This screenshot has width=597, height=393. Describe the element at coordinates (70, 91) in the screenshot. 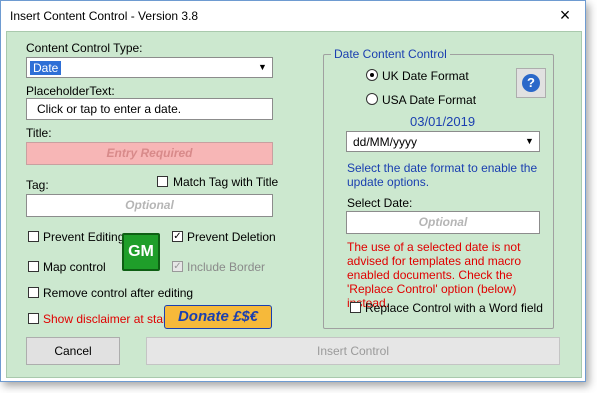

I see `placeholder-text-label: PlaceholderText:` at that location.